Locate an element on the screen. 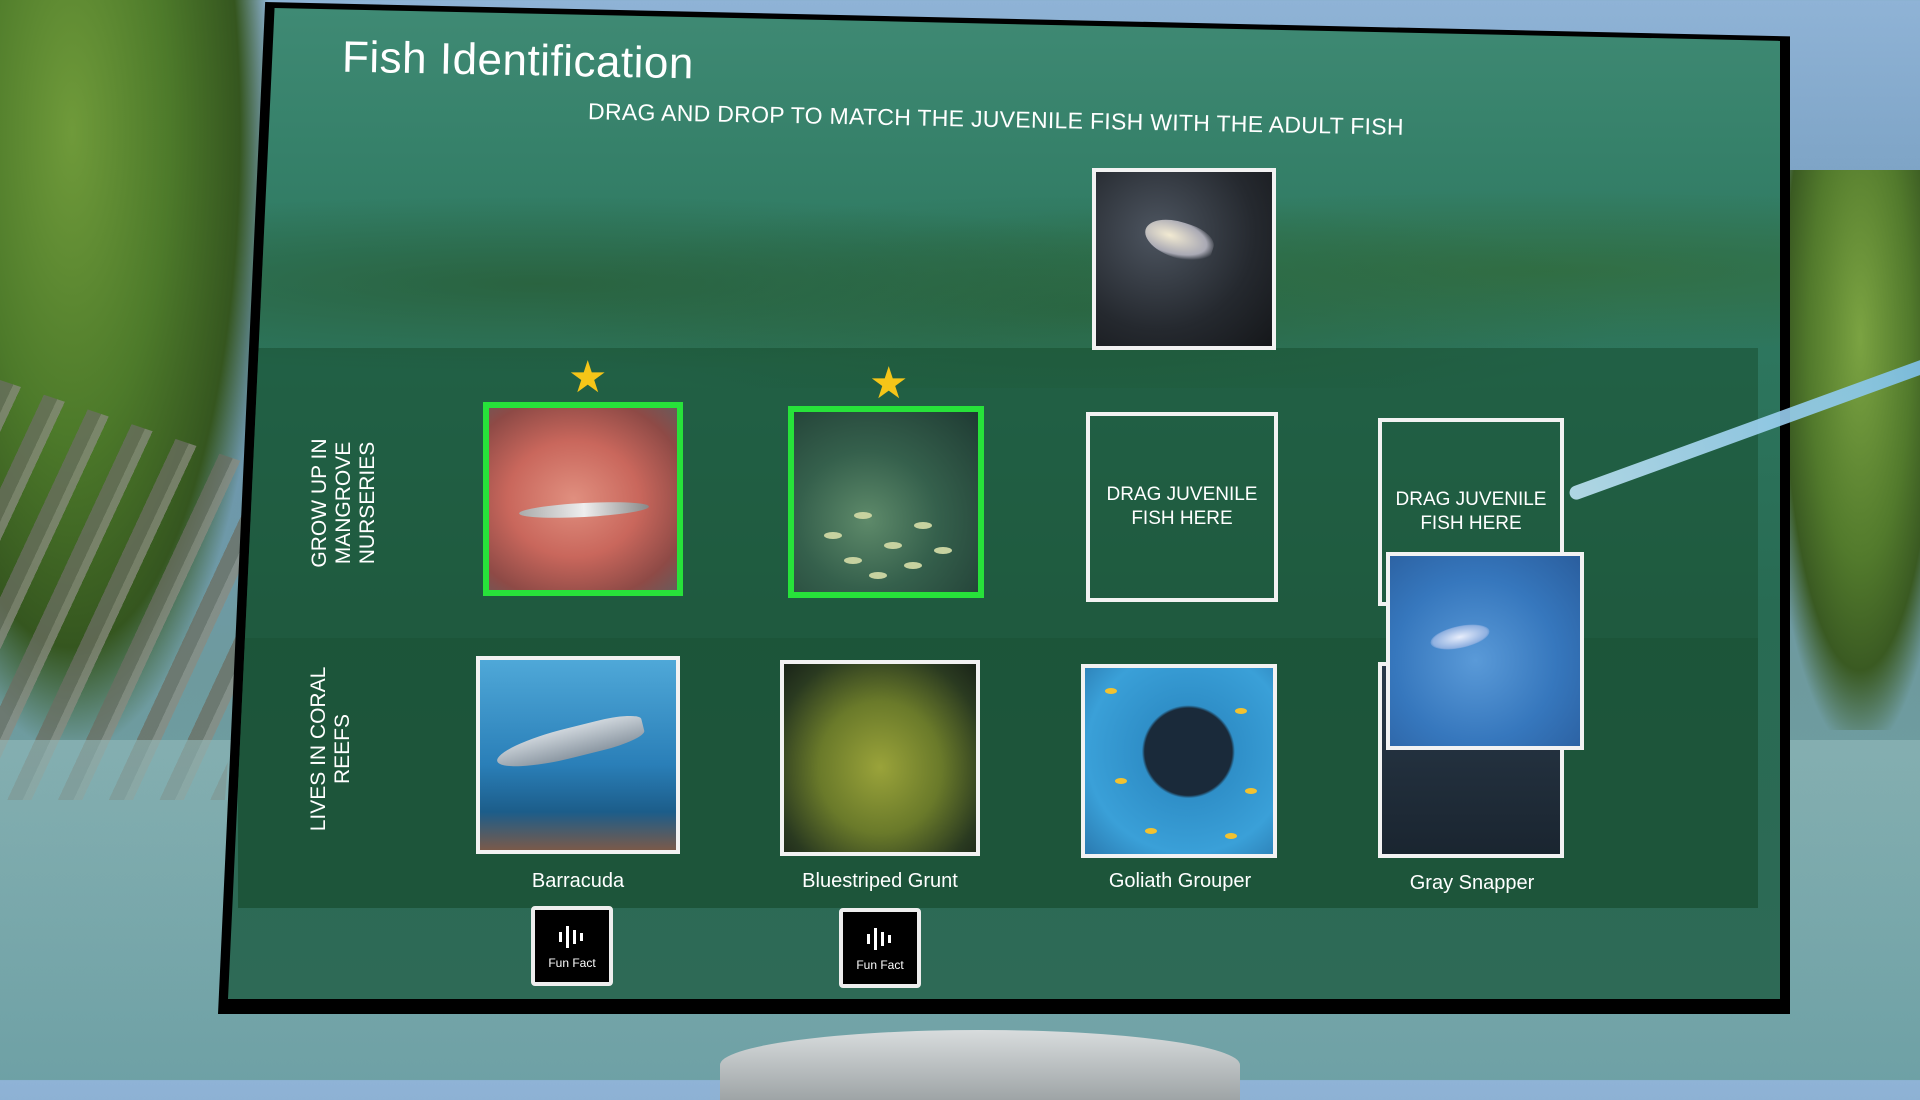  adult-fish-card-grouper is located at coordinates (1179, 761).